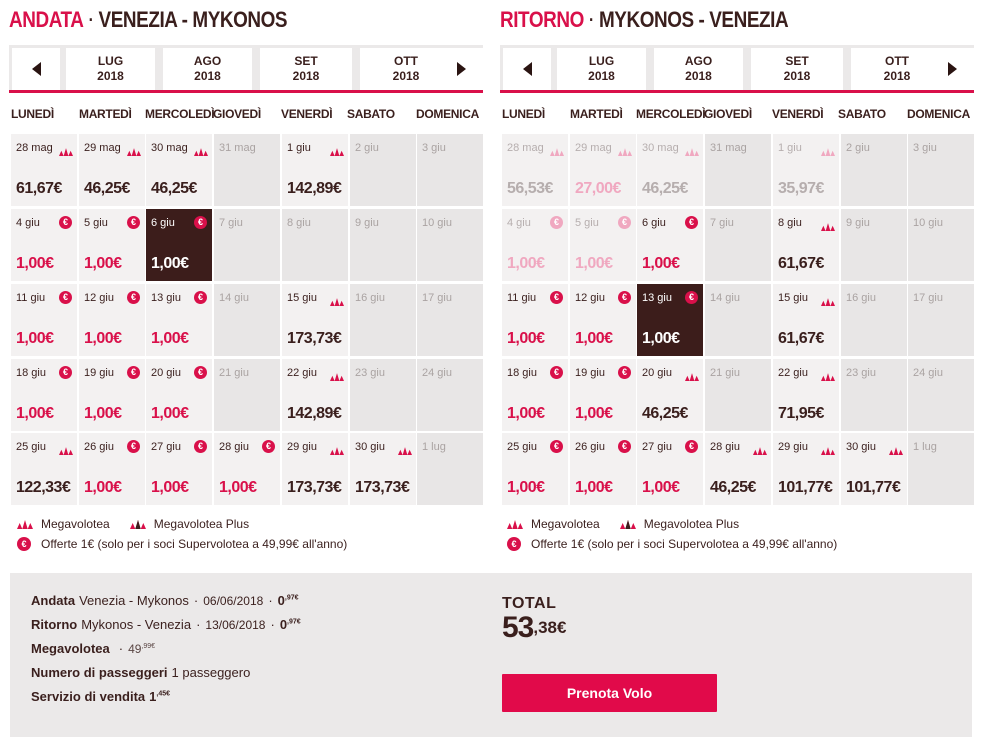 This screenshot has height=737, width=982. I want to click on day-date: 7 giu, so click(722, 223).